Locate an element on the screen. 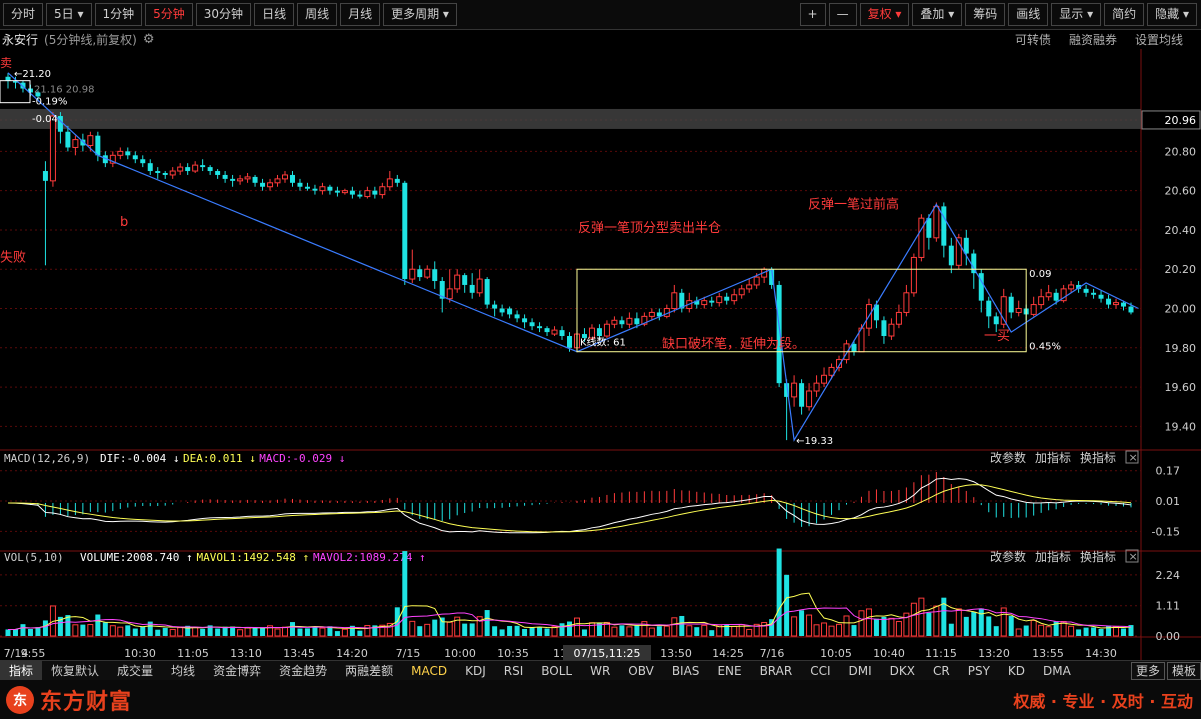 Image resolution: width=1201 pixels, height=719 pixels. indicator-tab-13: BIAS is located at coordinates (686, 671).